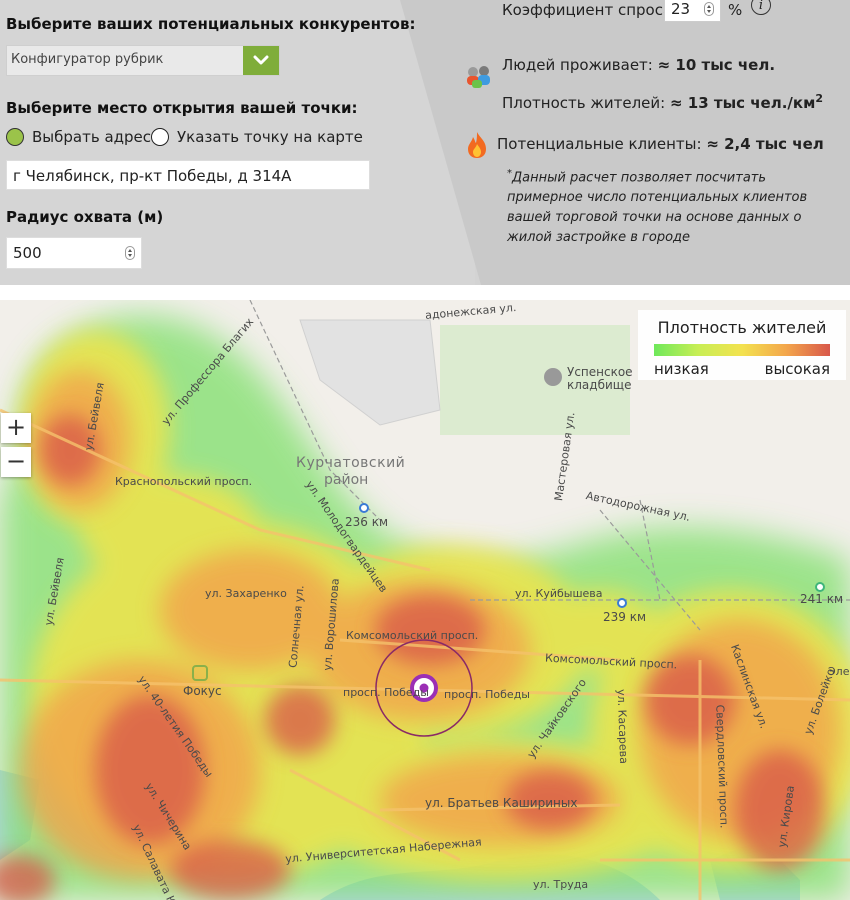  Describe the element at coordinates (87, 59) in the screenshot. I see `rubric-select-value: Конфигуратор рубрик` at that location.